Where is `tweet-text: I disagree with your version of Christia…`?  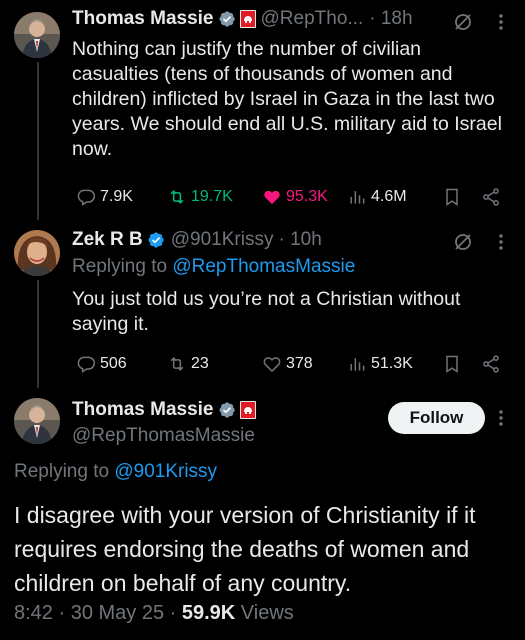
tweet-text: I disagree with your version of Christia… is located at coordinates (245, 549).